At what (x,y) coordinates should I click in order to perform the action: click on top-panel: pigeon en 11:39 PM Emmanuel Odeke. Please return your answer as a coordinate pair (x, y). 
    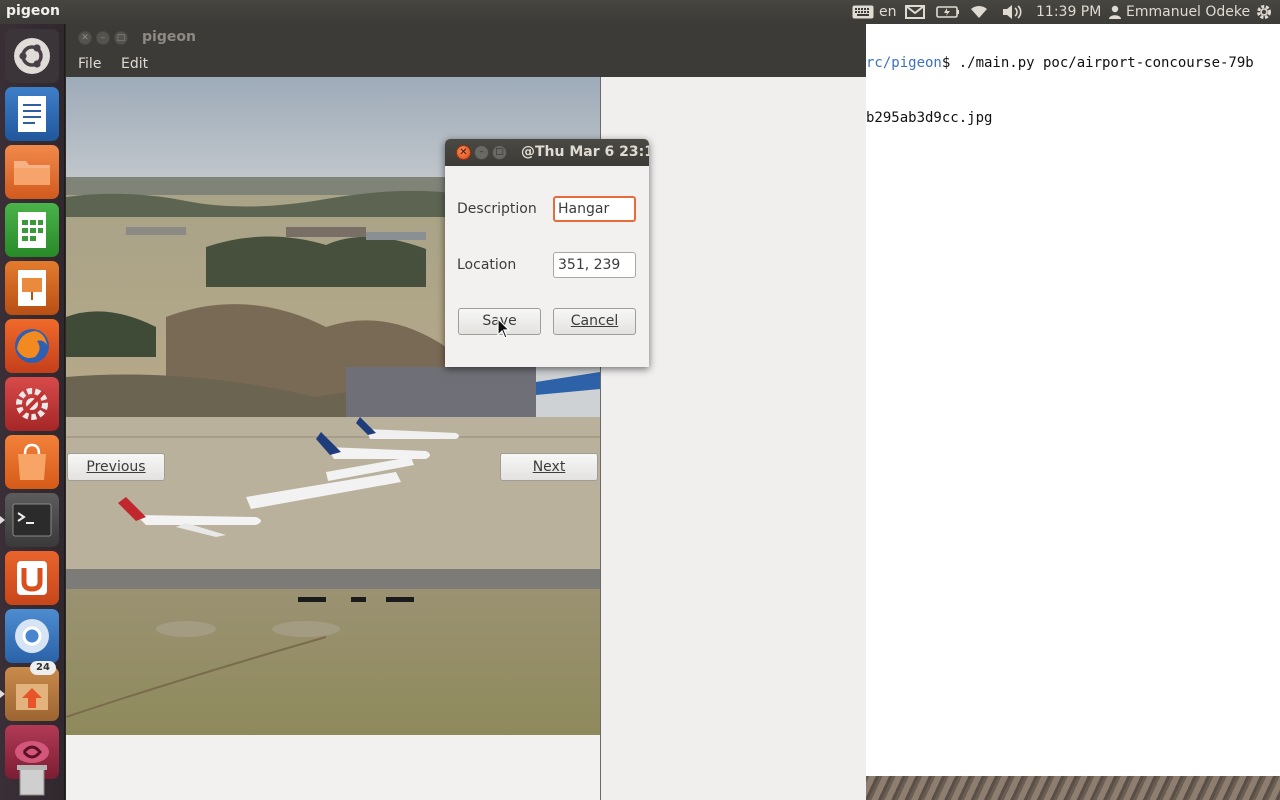
    Looking at the image, I should click on (640, 12).